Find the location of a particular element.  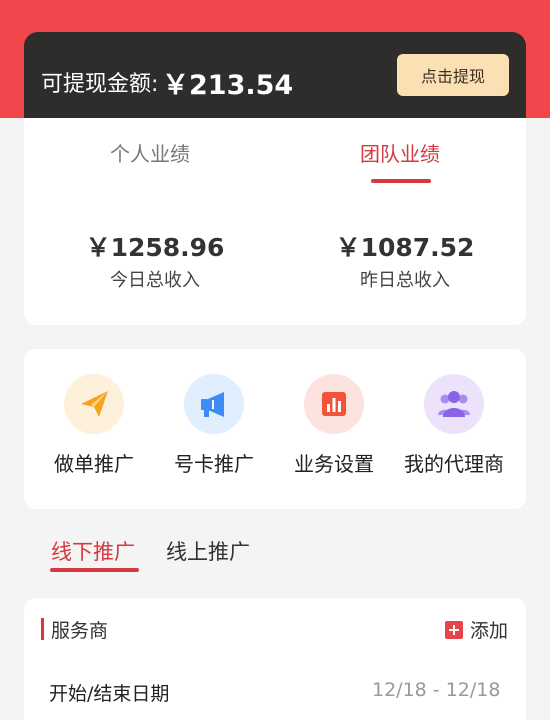

paper-plane-icon is located at coordinates (94, 404).